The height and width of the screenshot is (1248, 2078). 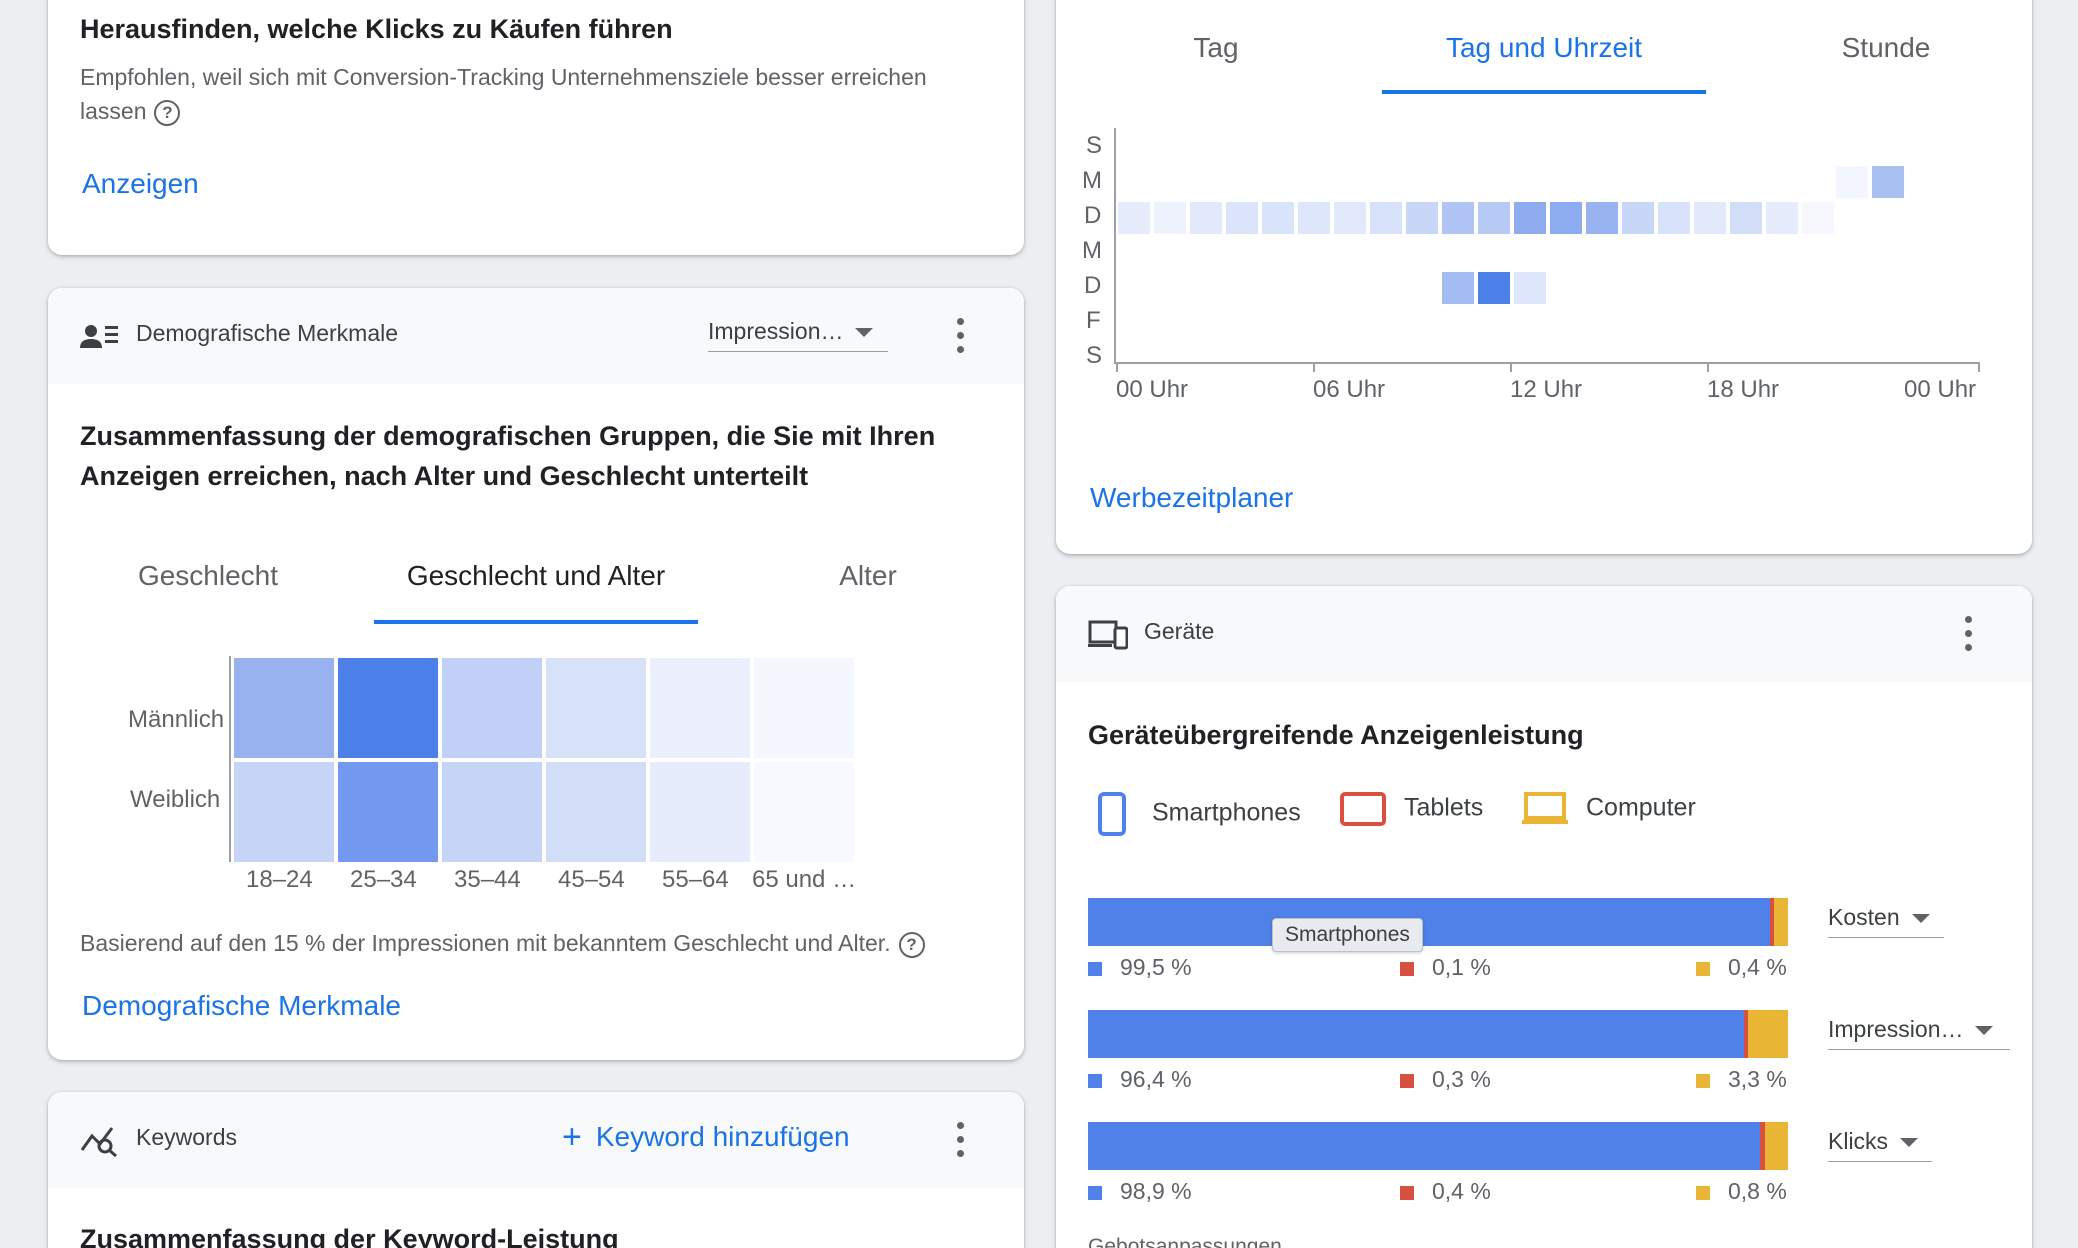 I want to click on add-keyword-button: + Keyword hinzufügen, so click(x=706, y=1137).